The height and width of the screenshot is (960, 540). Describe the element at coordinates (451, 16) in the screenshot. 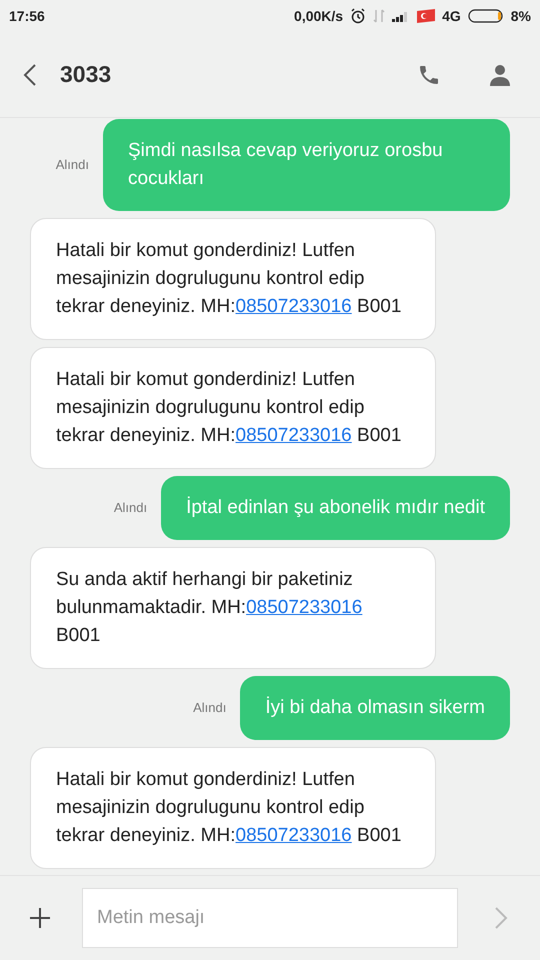

I see `network-type: 4G` at that location.